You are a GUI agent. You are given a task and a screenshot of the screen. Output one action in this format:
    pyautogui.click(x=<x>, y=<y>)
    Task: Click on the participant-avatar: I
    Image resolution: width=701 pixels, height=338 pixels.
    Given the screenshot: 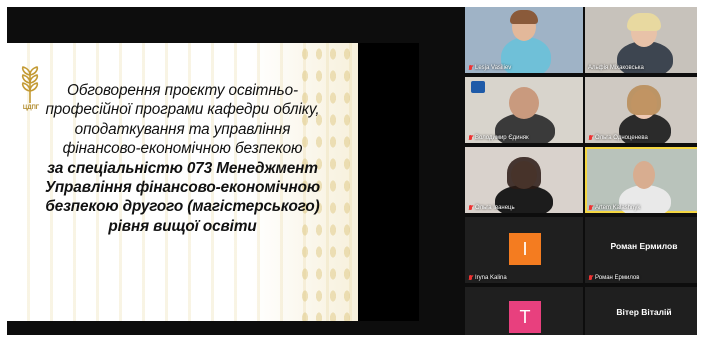 What is the action you would take?
    pyautogui.click(x=525, y=249)
    